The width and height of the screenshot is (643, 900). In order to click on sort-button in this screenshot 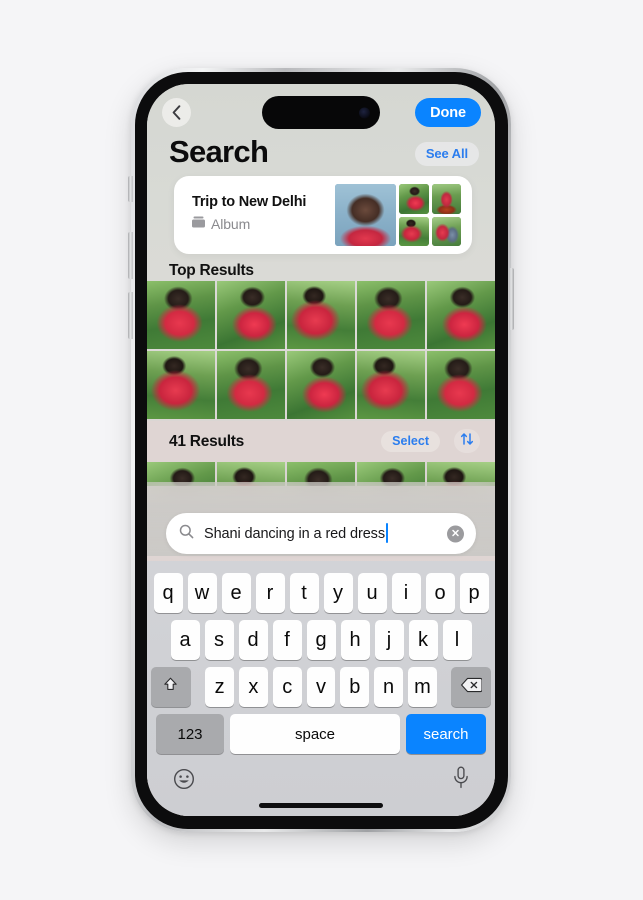, I will do `click(467, 441)`.